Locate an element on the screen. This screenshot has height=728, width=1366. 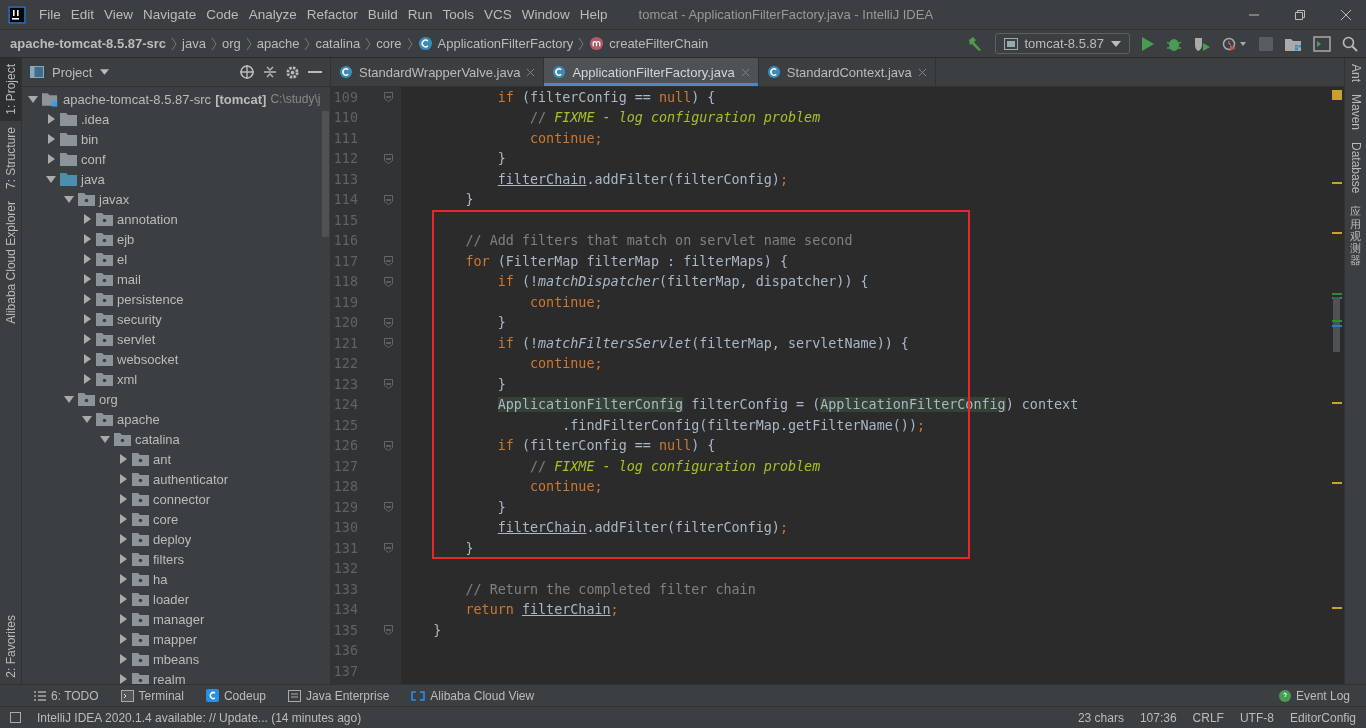
tool-window-button: 6: TODO is located at coordinates (66, 695).